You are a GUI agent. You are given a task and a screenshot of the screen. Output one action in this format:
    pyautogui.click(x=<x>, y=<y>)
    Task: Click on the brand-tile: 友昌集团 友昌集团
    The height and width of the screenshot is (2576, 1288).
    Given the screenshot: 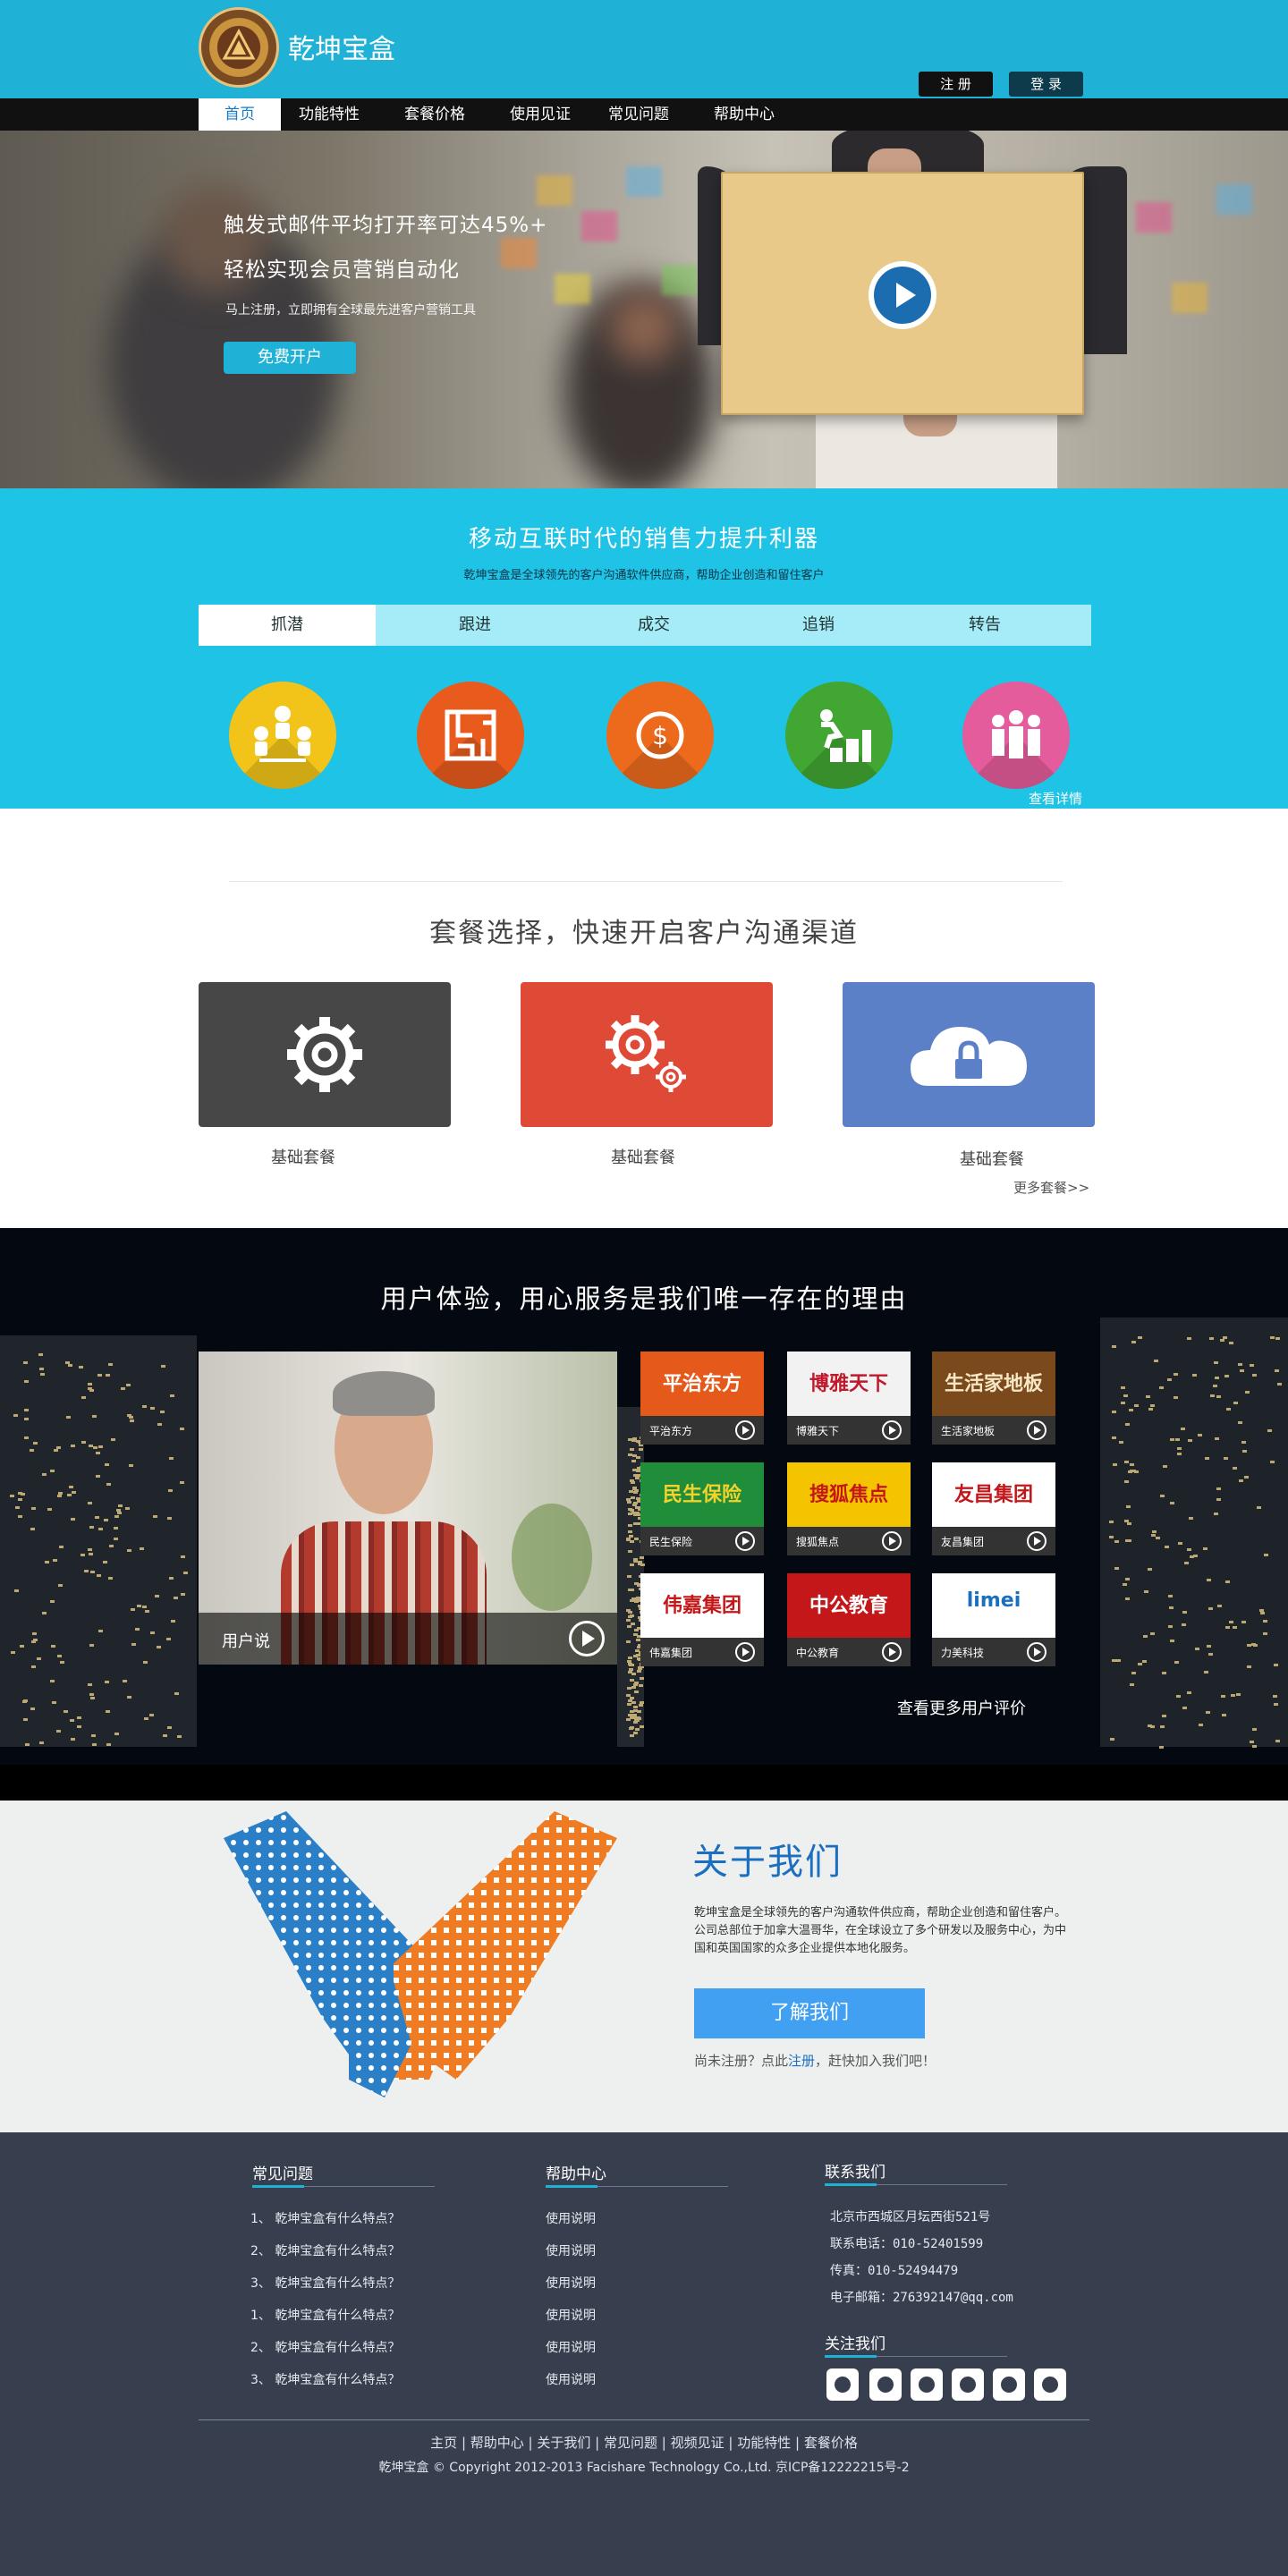 What is the action you would take?
    pyautogui.click(x=993, y=1508)
    